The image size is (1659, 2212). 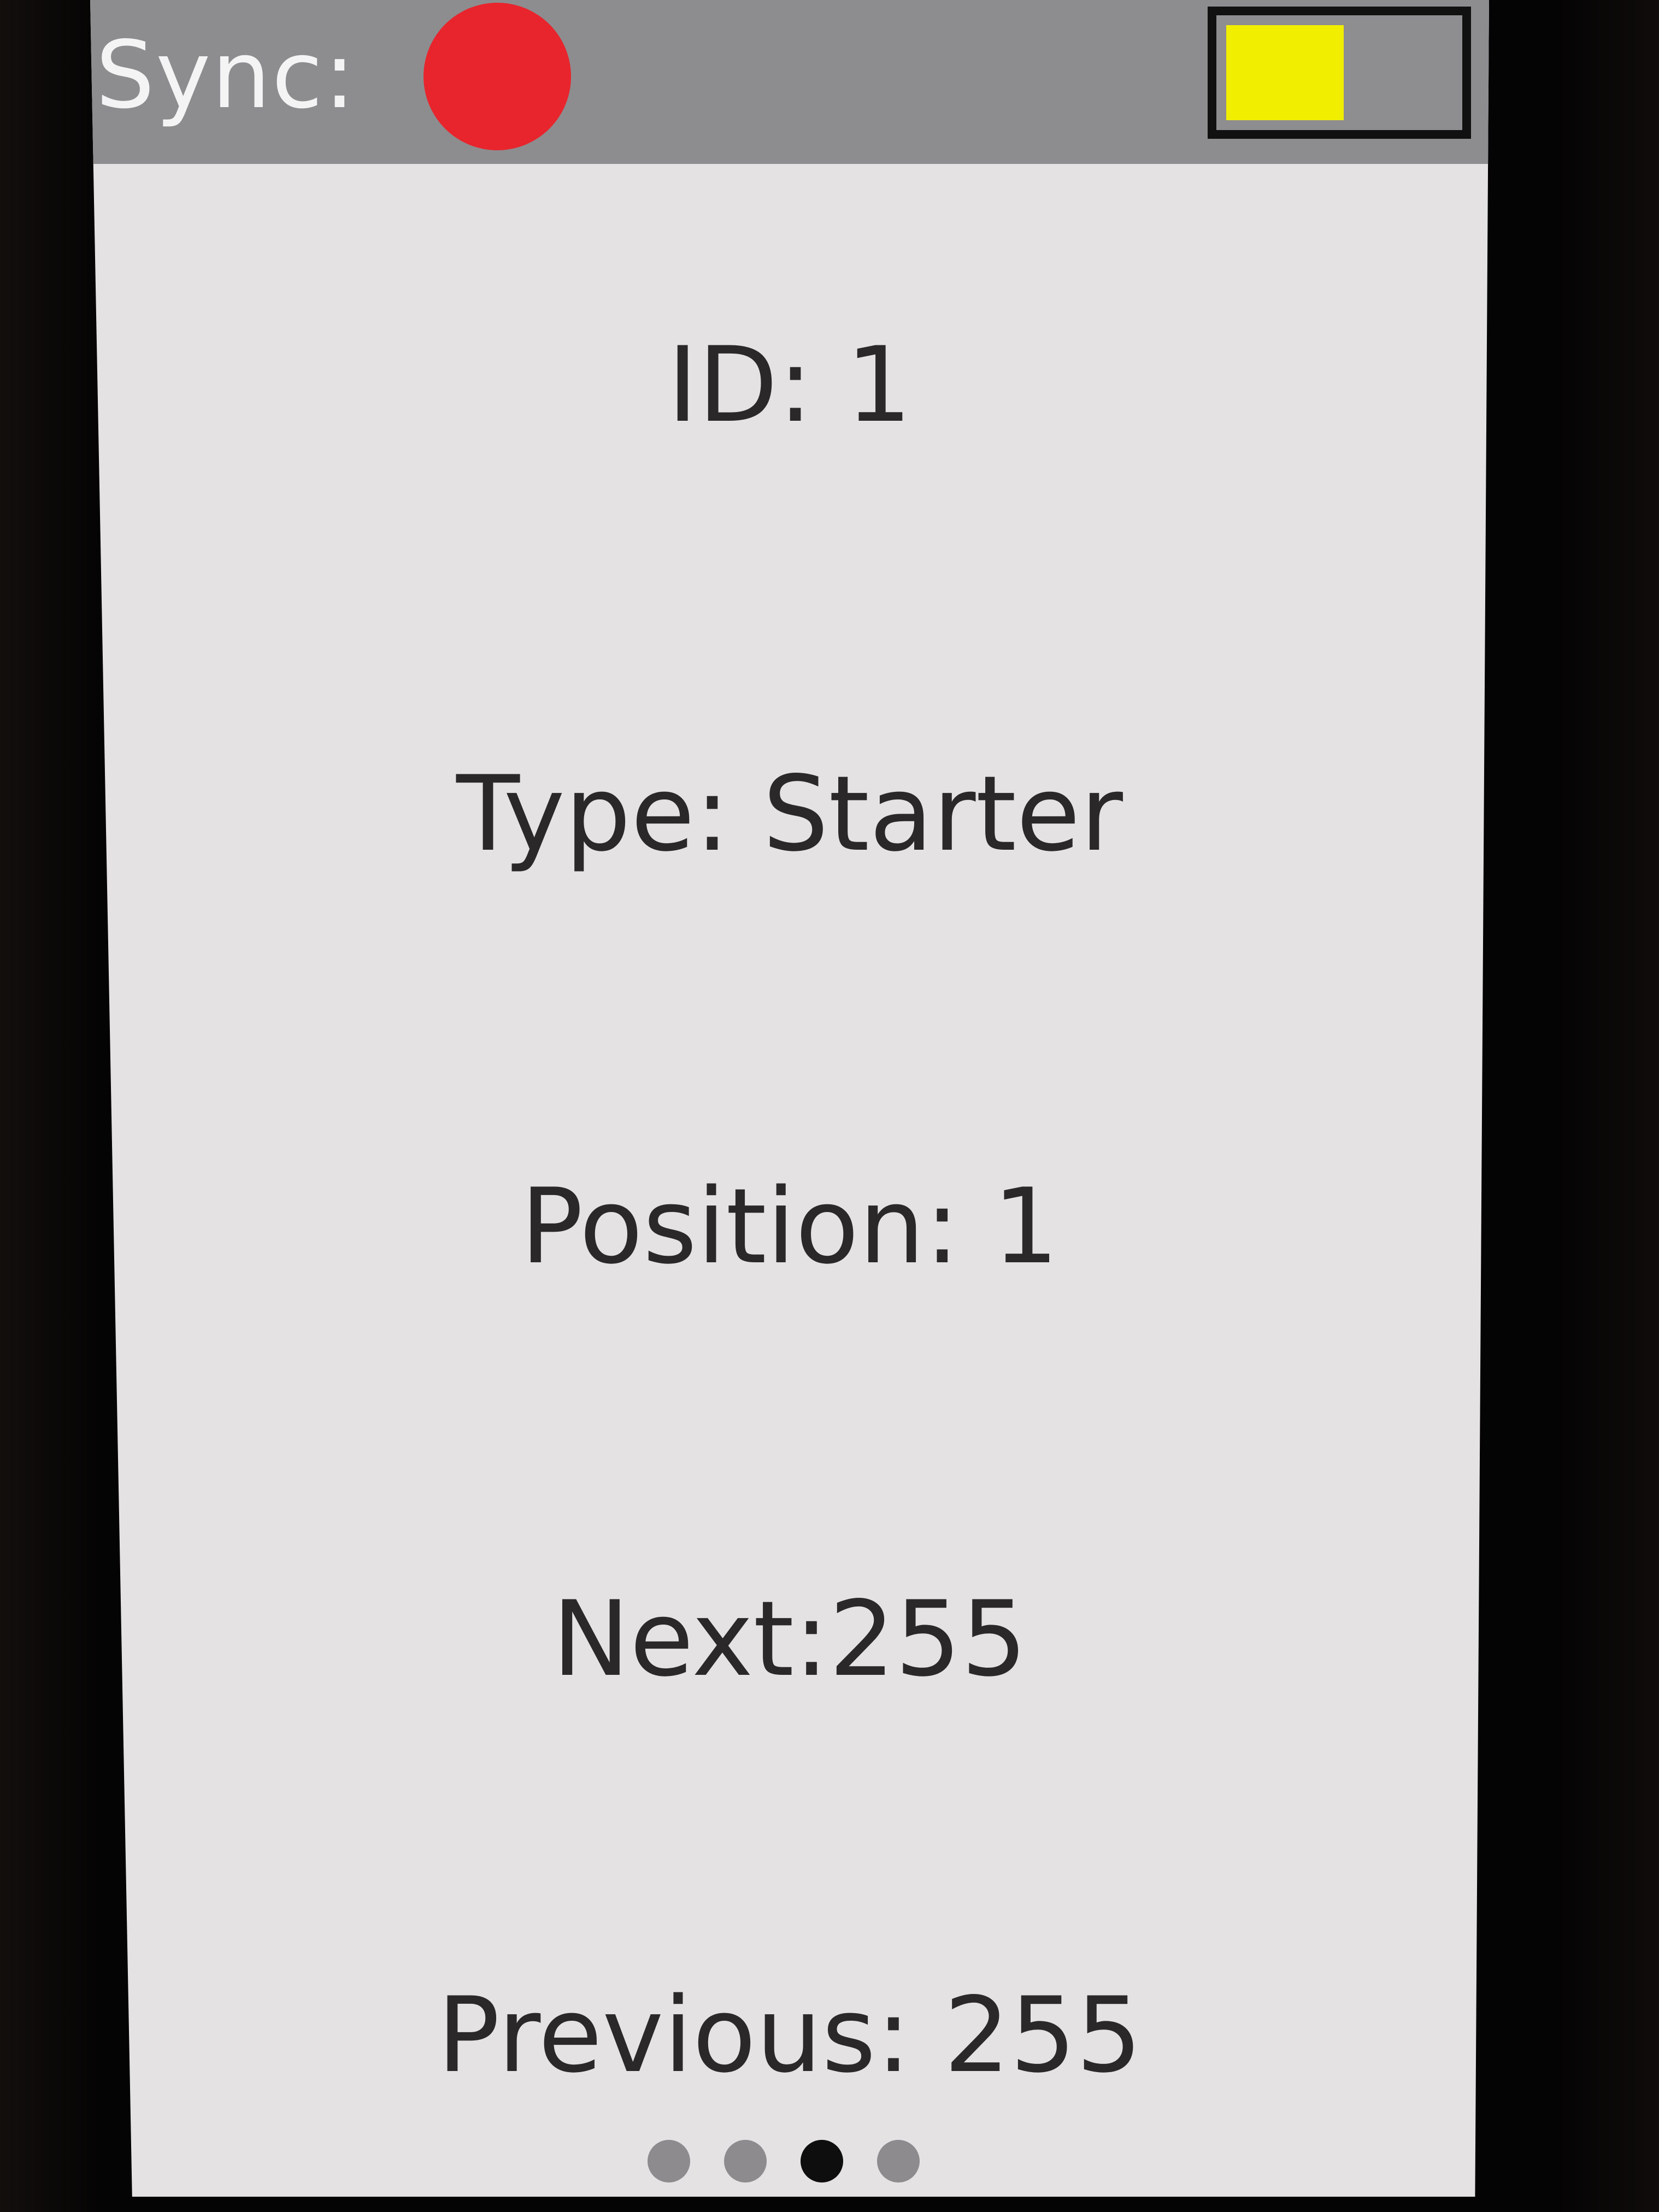 What do you see at coordinates (1285, 72) in the screenshot?
I see `battery-level-fill` at bounding box center [1285, 72].